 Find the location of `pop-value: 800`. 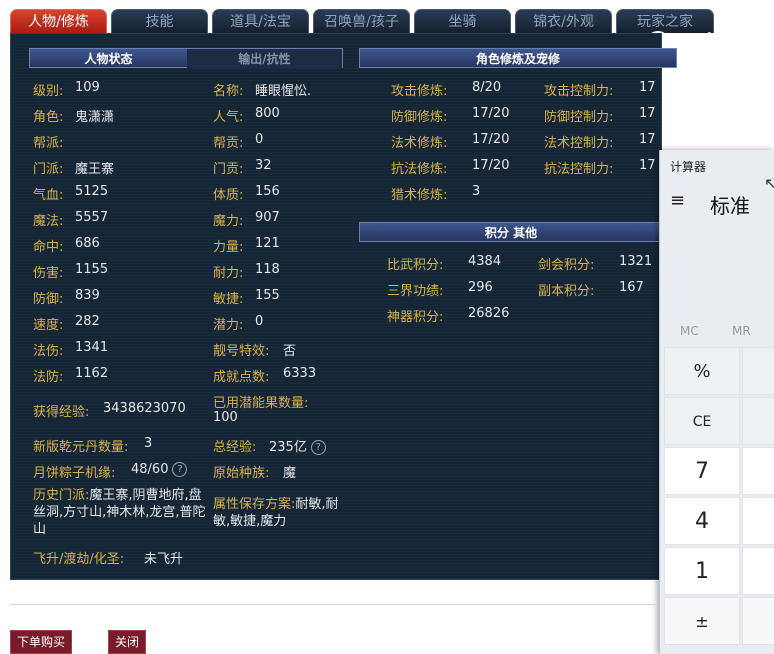

pop-value: 800 is located at coordinates (267, 113).